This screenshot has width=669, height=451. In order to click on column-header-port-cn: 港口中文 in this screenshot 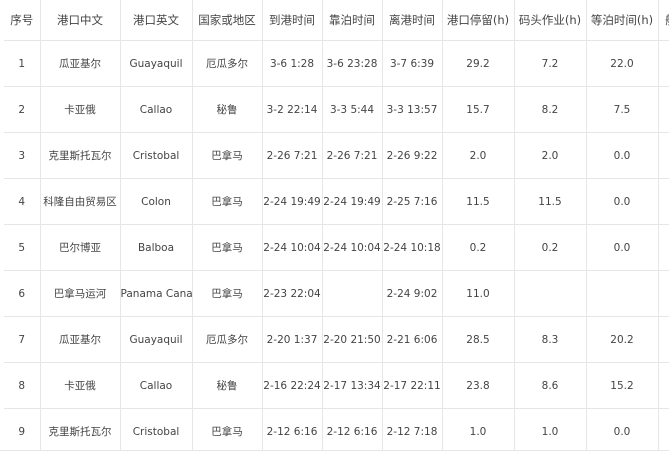, I will do `click(80, 20)`.